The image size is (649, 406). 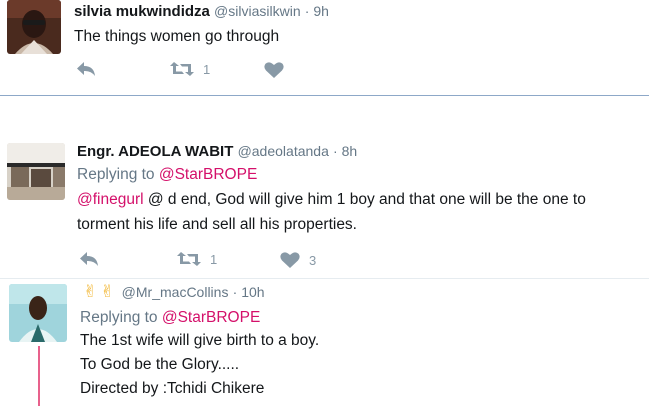 What do you see at coordinates (39, 376) in the screenshot?
I see `thread-line` at bounding box center [39, 376].